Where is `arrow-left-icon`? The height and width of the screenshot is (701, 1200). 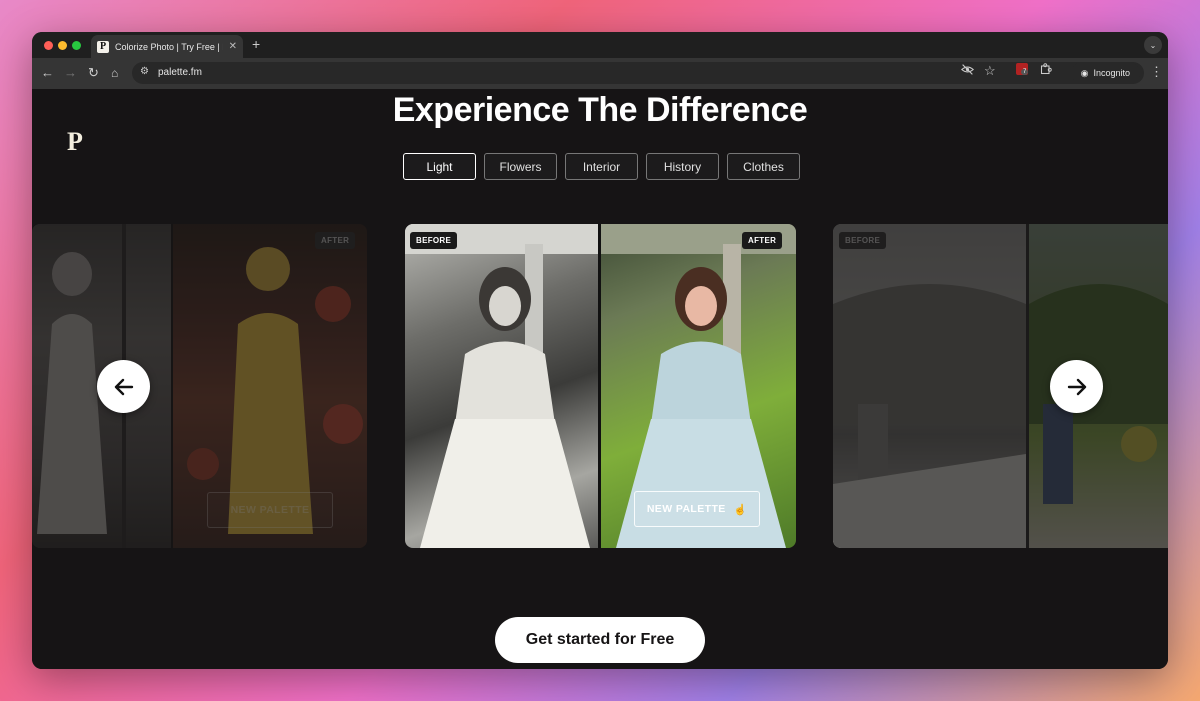
arrow-left-icon is located at coordinates (123, 386).